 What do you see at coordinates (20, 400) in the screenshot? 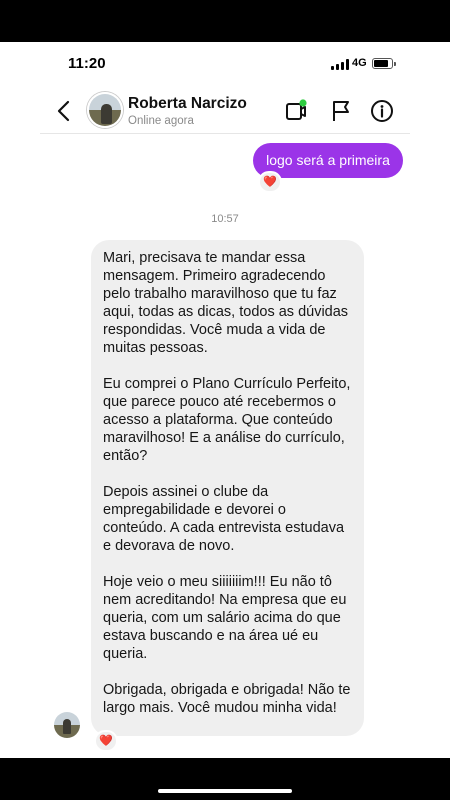
I see `left-margin` at bounding box center [20, 400].